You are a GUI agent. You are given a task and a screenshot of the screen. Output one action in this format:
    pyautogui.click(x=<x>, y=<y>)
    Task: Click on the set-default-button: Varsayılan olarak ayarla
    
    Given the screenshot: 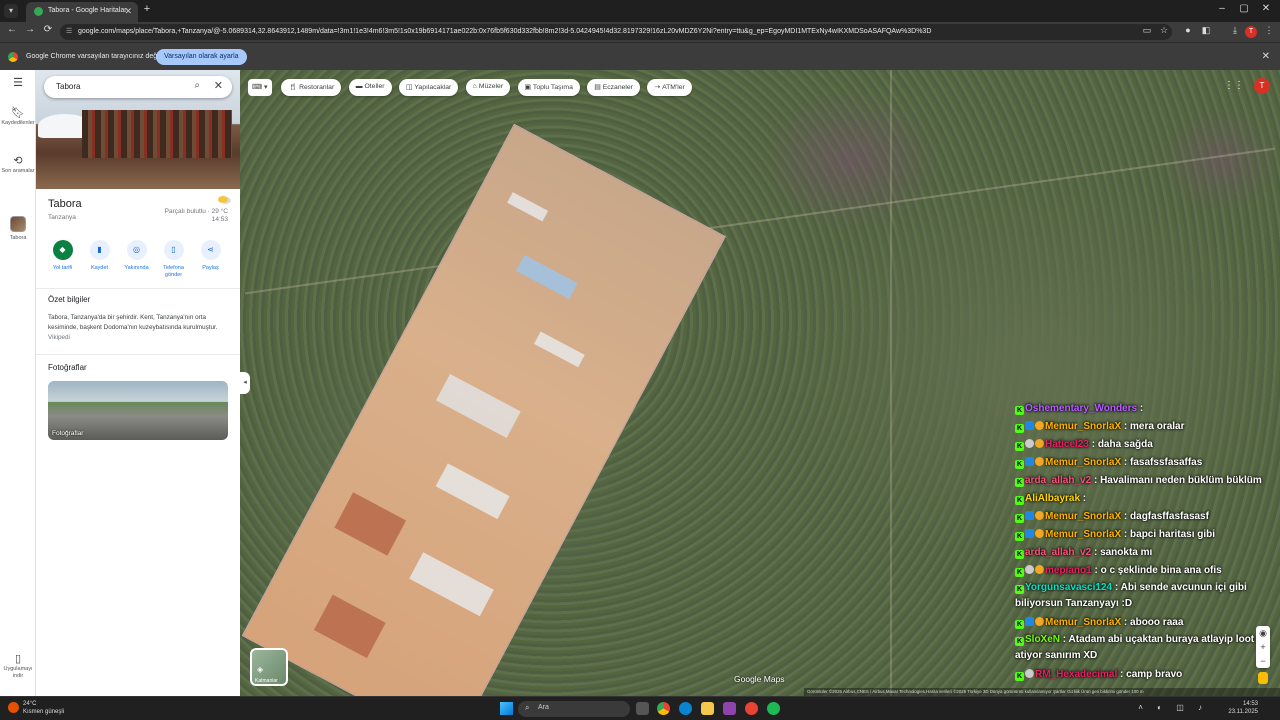 What is the action you would take?
    pyautogui.click(x=201, y=57)
    